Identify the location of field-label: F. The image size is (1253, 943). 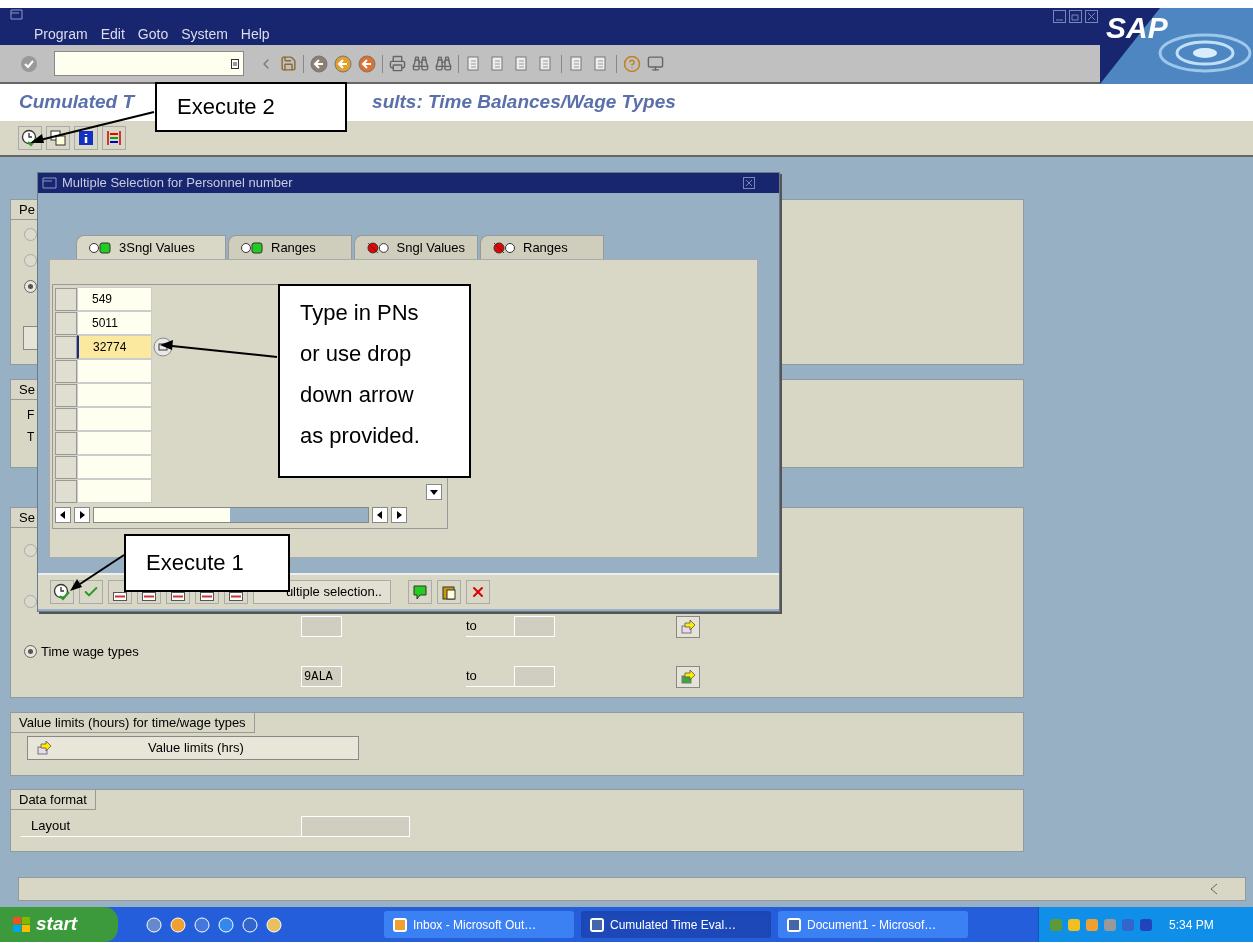
(31, 415).